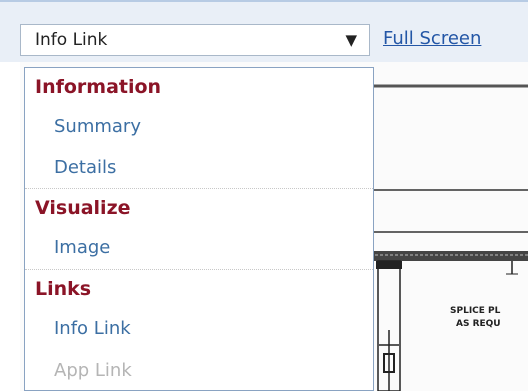 The image size is (528, 391). Describe the element at coordinates (389, 265) in the screenshot. I see `drawing-column-cap` at that location.